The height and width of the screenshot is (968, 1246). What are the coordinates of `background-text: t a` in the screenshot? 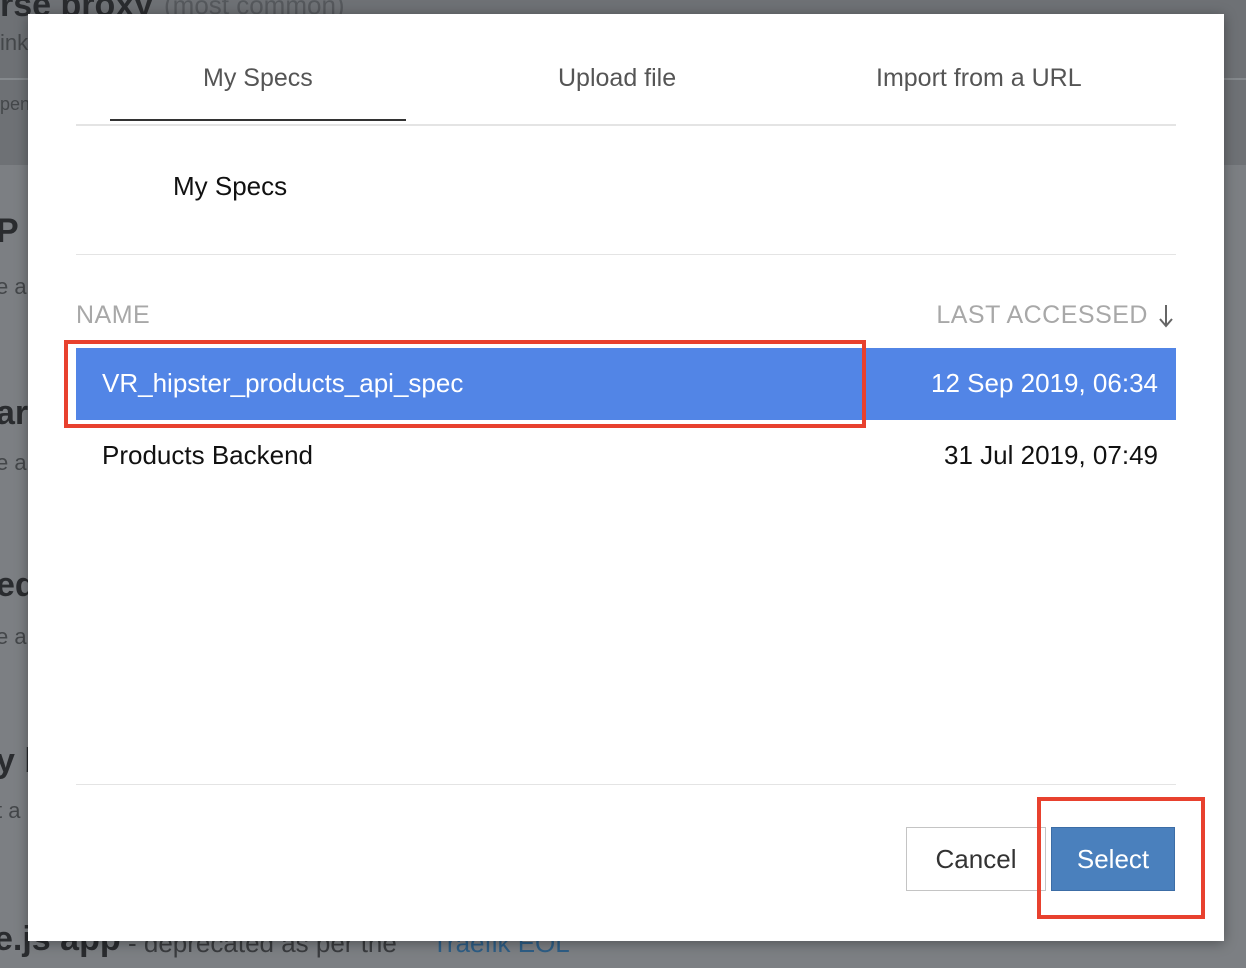 It's located at (10, 810).